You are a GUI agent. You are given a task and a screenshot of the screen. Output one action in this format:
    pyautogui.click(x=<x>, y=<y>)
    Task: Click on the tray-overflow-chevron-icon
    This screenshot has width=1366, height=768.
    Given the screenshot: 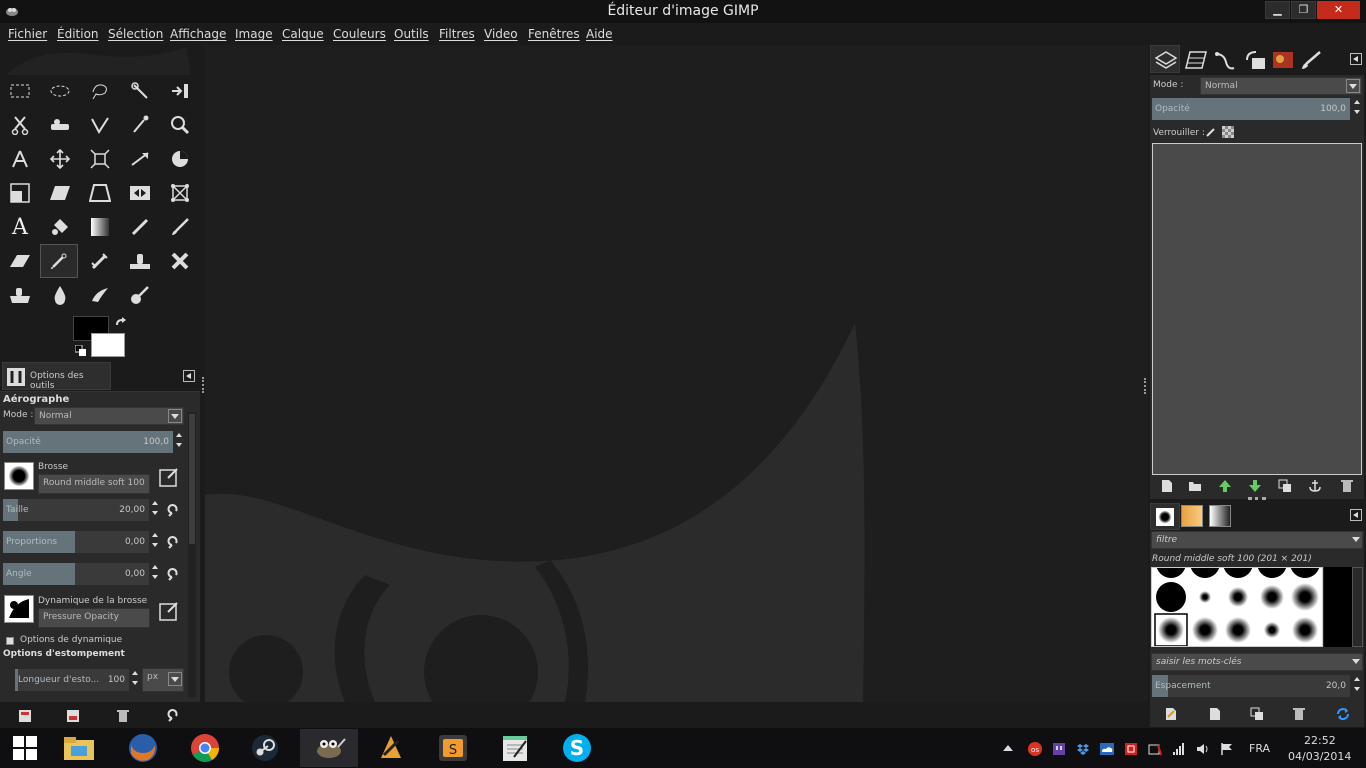 What is the action you would take?
    pyautogui.click(x=1008, y=748)
    